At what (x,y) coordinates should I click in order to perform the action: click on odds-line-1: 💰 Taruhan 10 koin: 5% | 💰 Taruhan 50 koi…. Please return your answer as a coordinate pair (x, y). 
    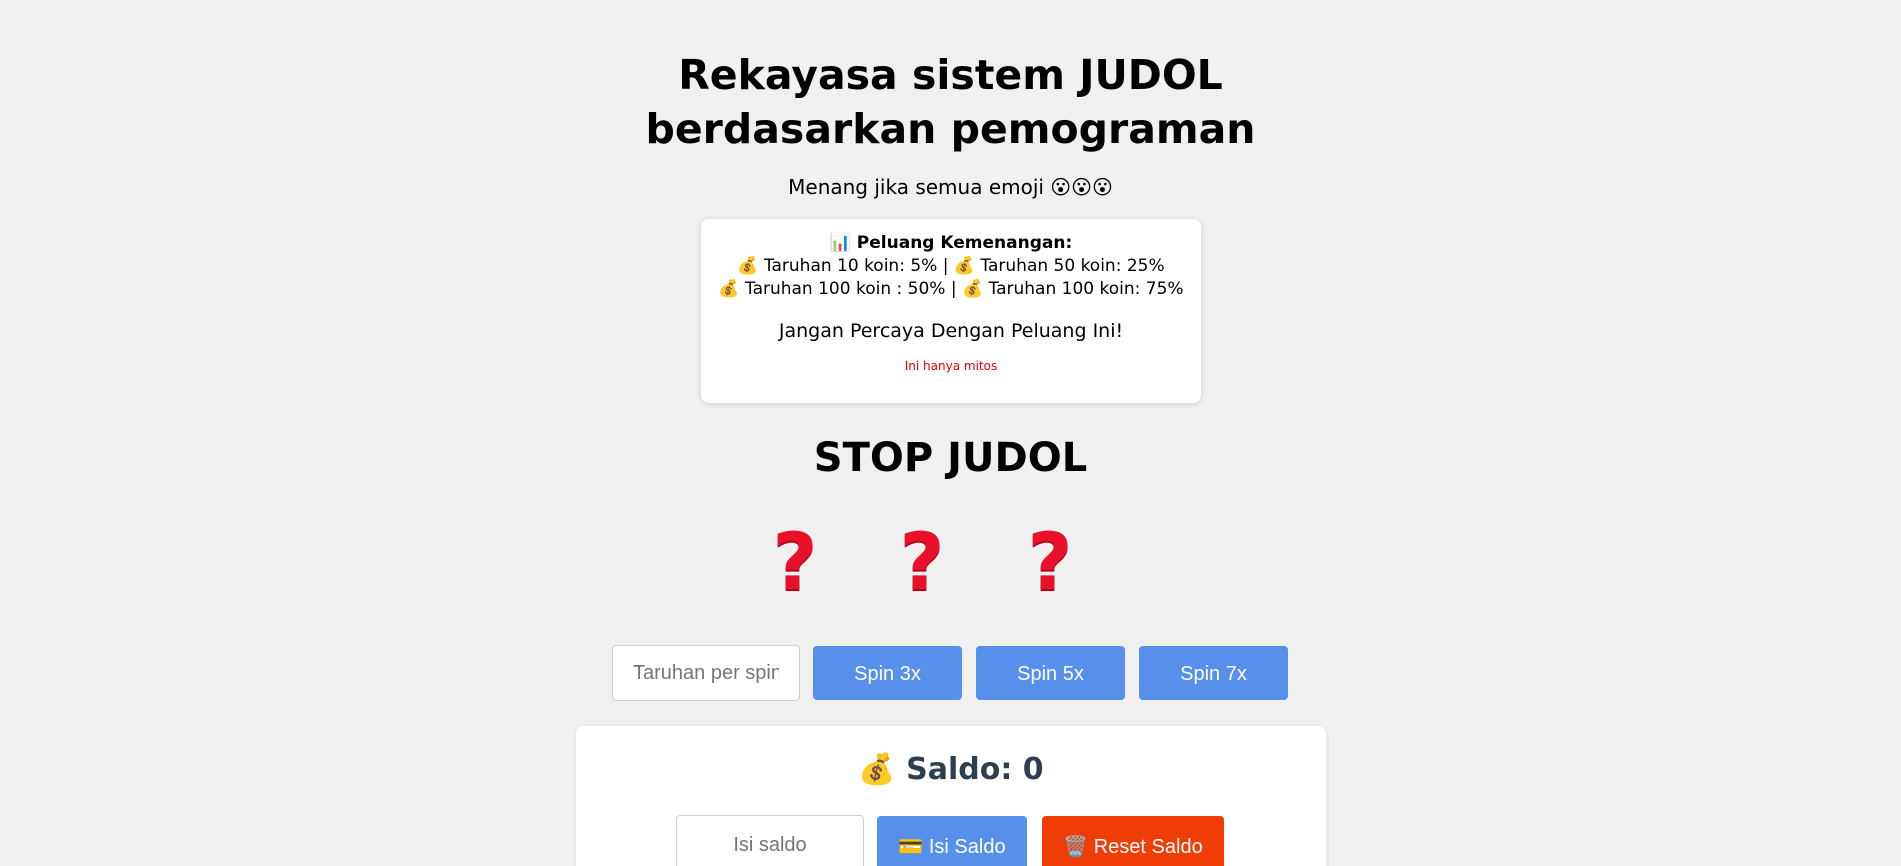
    Looking at the image, I should click on (951, 266).